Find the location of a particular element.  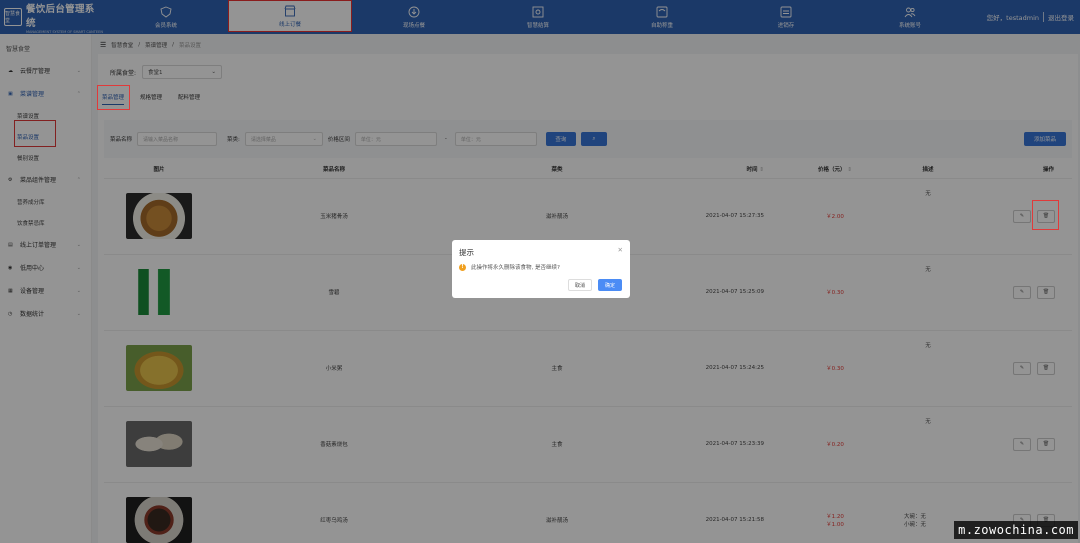

close-icon: ✕ is located at coordinates (620, 250).